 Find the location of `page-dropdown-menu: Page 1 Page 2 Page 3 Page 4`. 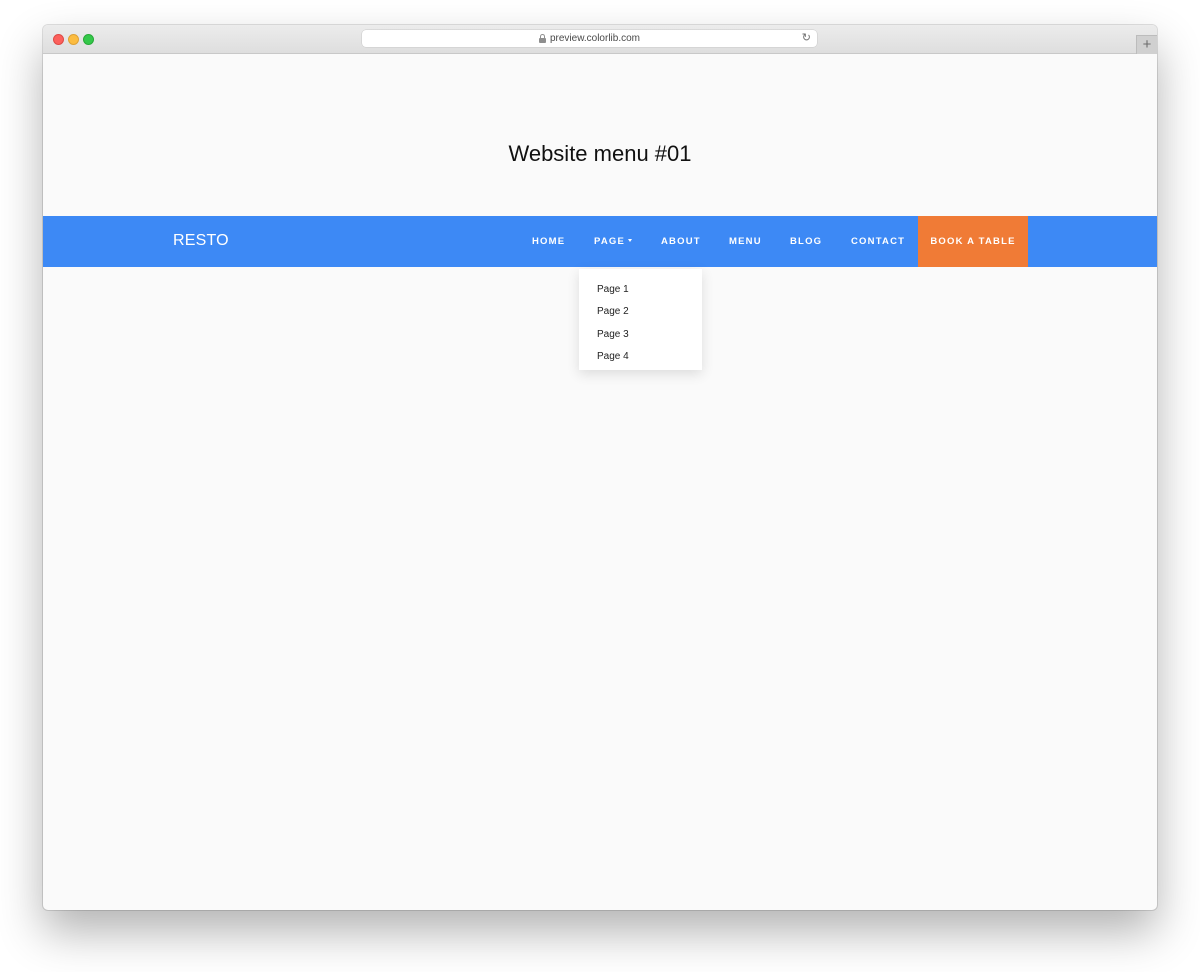

page-dropdown-menu: Page 1 Page 2 Page 3 Page 4 is located at coordinates (640, 319).